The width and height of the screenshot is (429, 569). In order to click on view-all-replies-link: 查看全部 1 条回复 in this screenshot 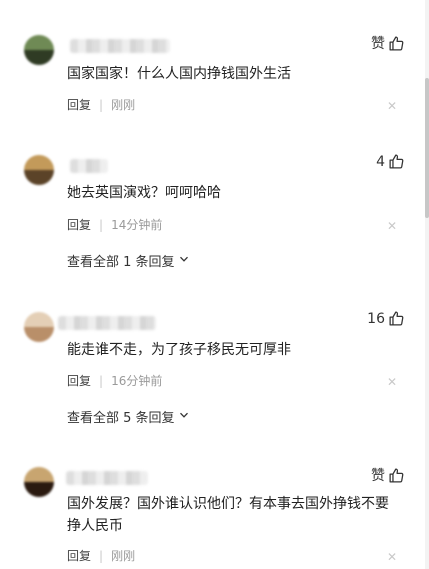, I will do `click(128, 260)`.